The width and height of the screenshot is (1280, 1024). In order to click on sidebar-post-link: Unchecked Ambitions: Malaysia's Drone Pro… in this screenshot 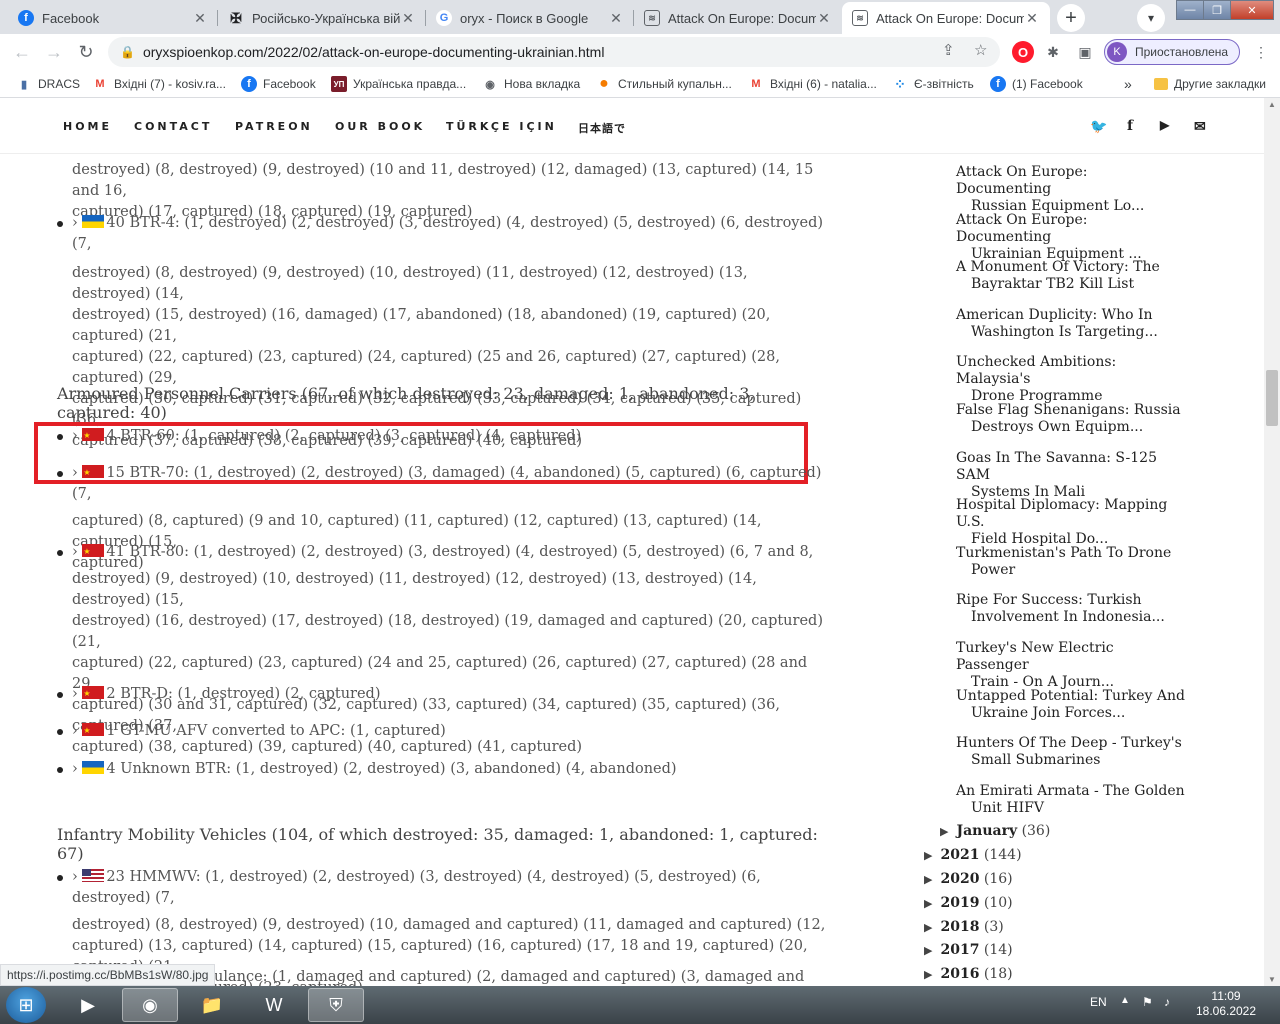, I will do `click(1071, 379)`.